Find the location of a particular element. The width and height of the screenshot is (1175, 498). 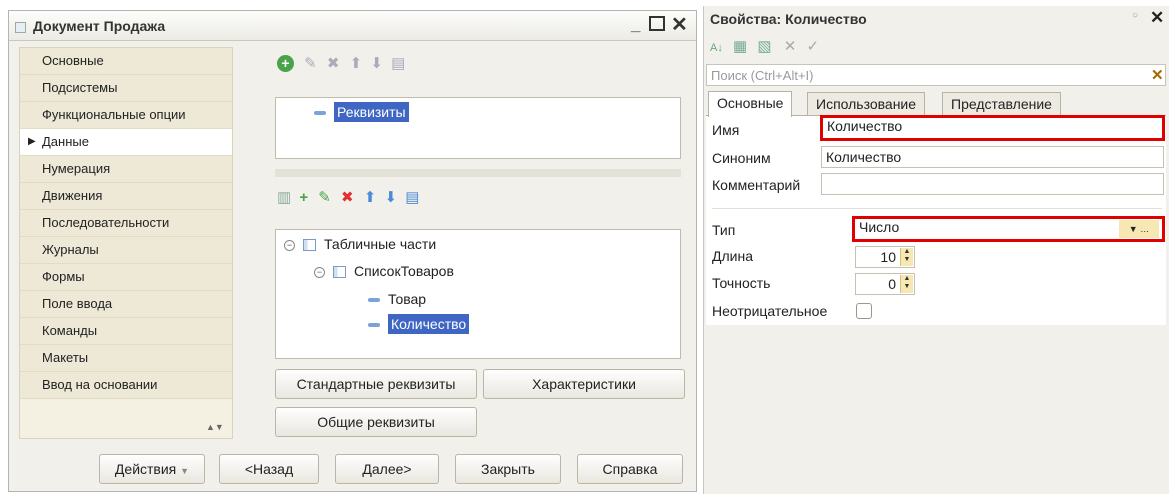

sort-alpha-icon: A↓ is located at coordinates (716, 48).